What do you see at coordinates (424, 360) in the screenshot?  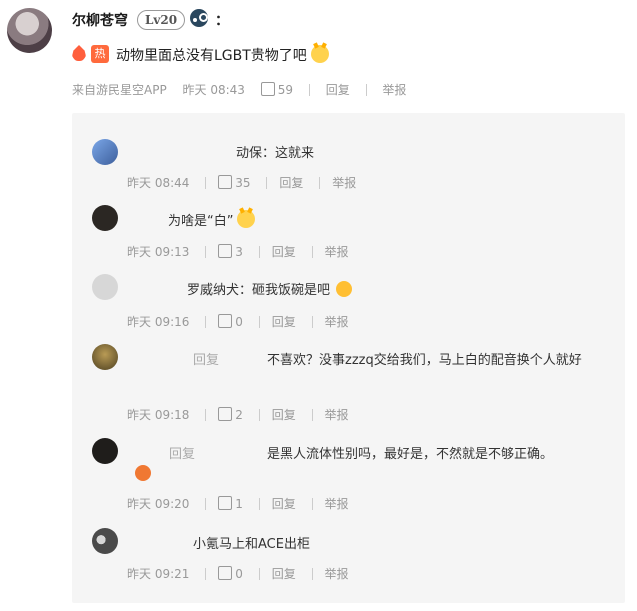 I see `reply-text: 不喜欢？没事zzzq交给我们，马上白的配音换个人就好` at bounding box center [424, 360].